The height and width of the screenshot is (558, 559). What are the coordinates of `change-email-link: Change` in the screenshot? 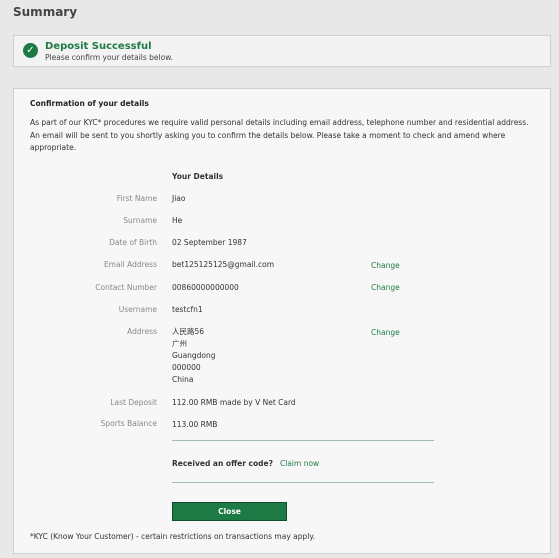 It's located at (385, 265).